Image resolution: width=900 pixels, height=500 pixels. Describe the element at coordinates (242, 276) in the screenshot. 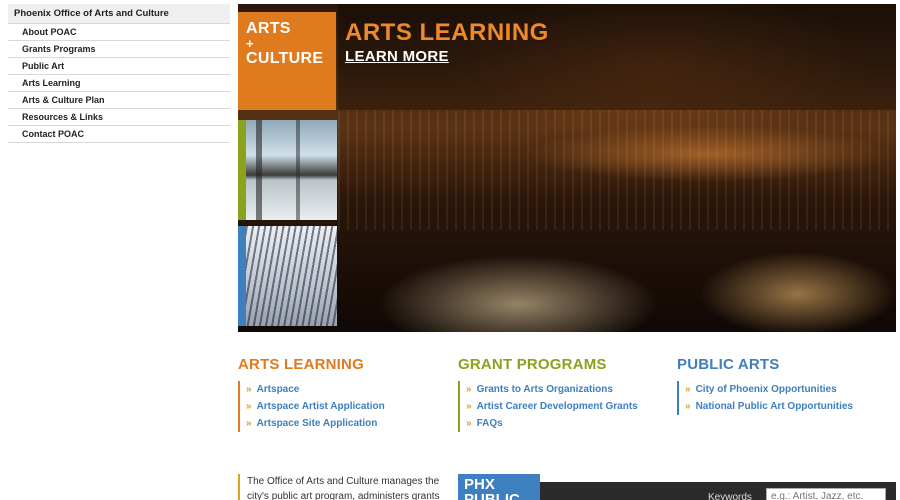

I see `thumbnail-blue-bar` at that location.